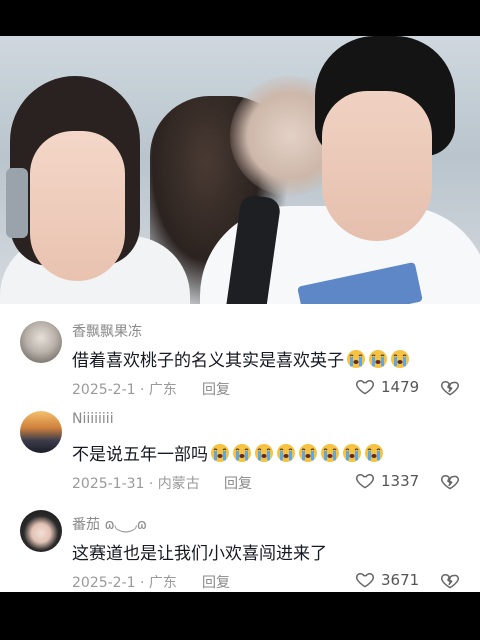 The width and height of the screenshot is (480, 640). I want to click on comment-author: Niiiiiiii, so click(93, 419).